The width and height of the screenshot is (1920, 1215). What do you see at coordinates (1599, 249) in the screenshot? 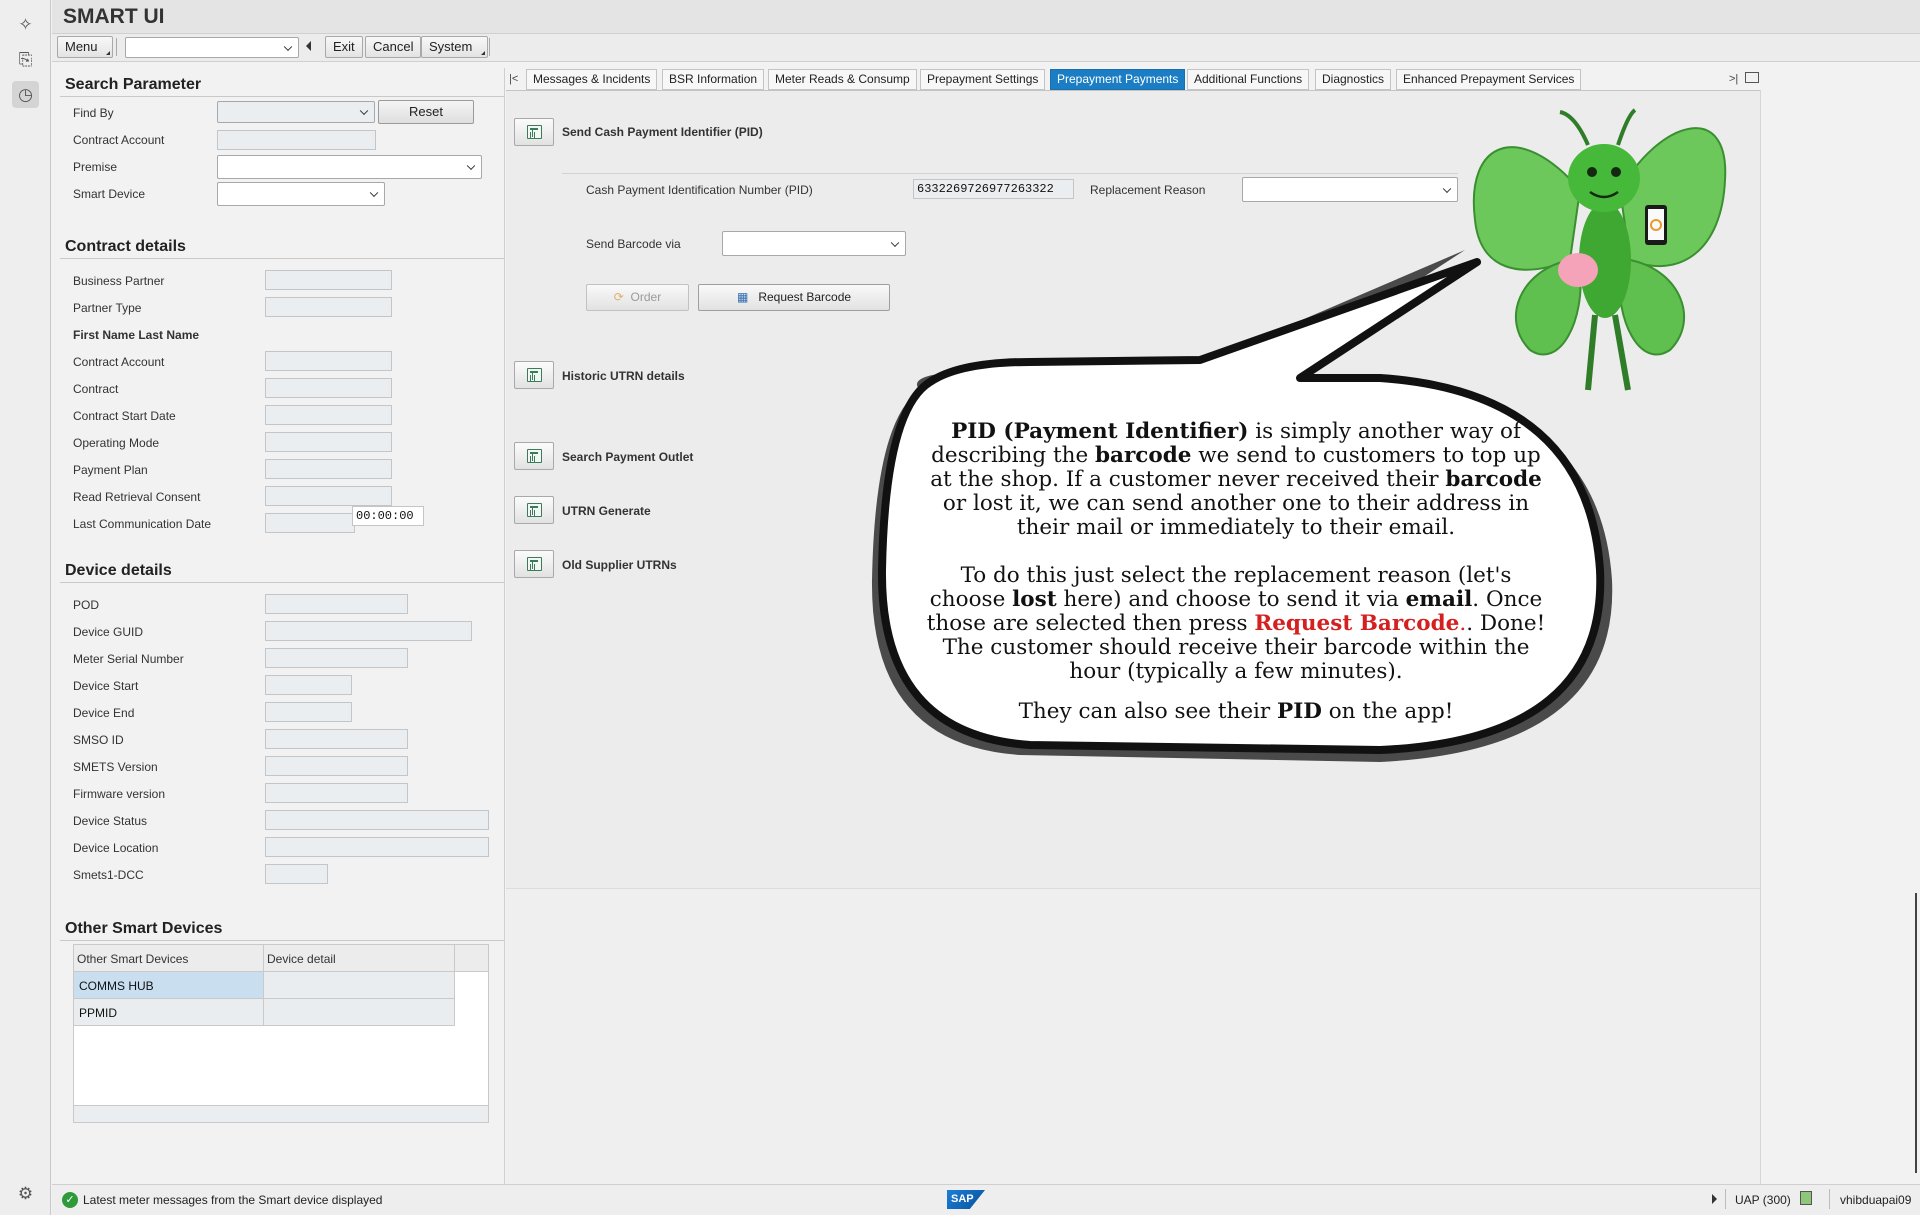
I see `mascot-butterfly-image` at bounding box center [1599, 249].